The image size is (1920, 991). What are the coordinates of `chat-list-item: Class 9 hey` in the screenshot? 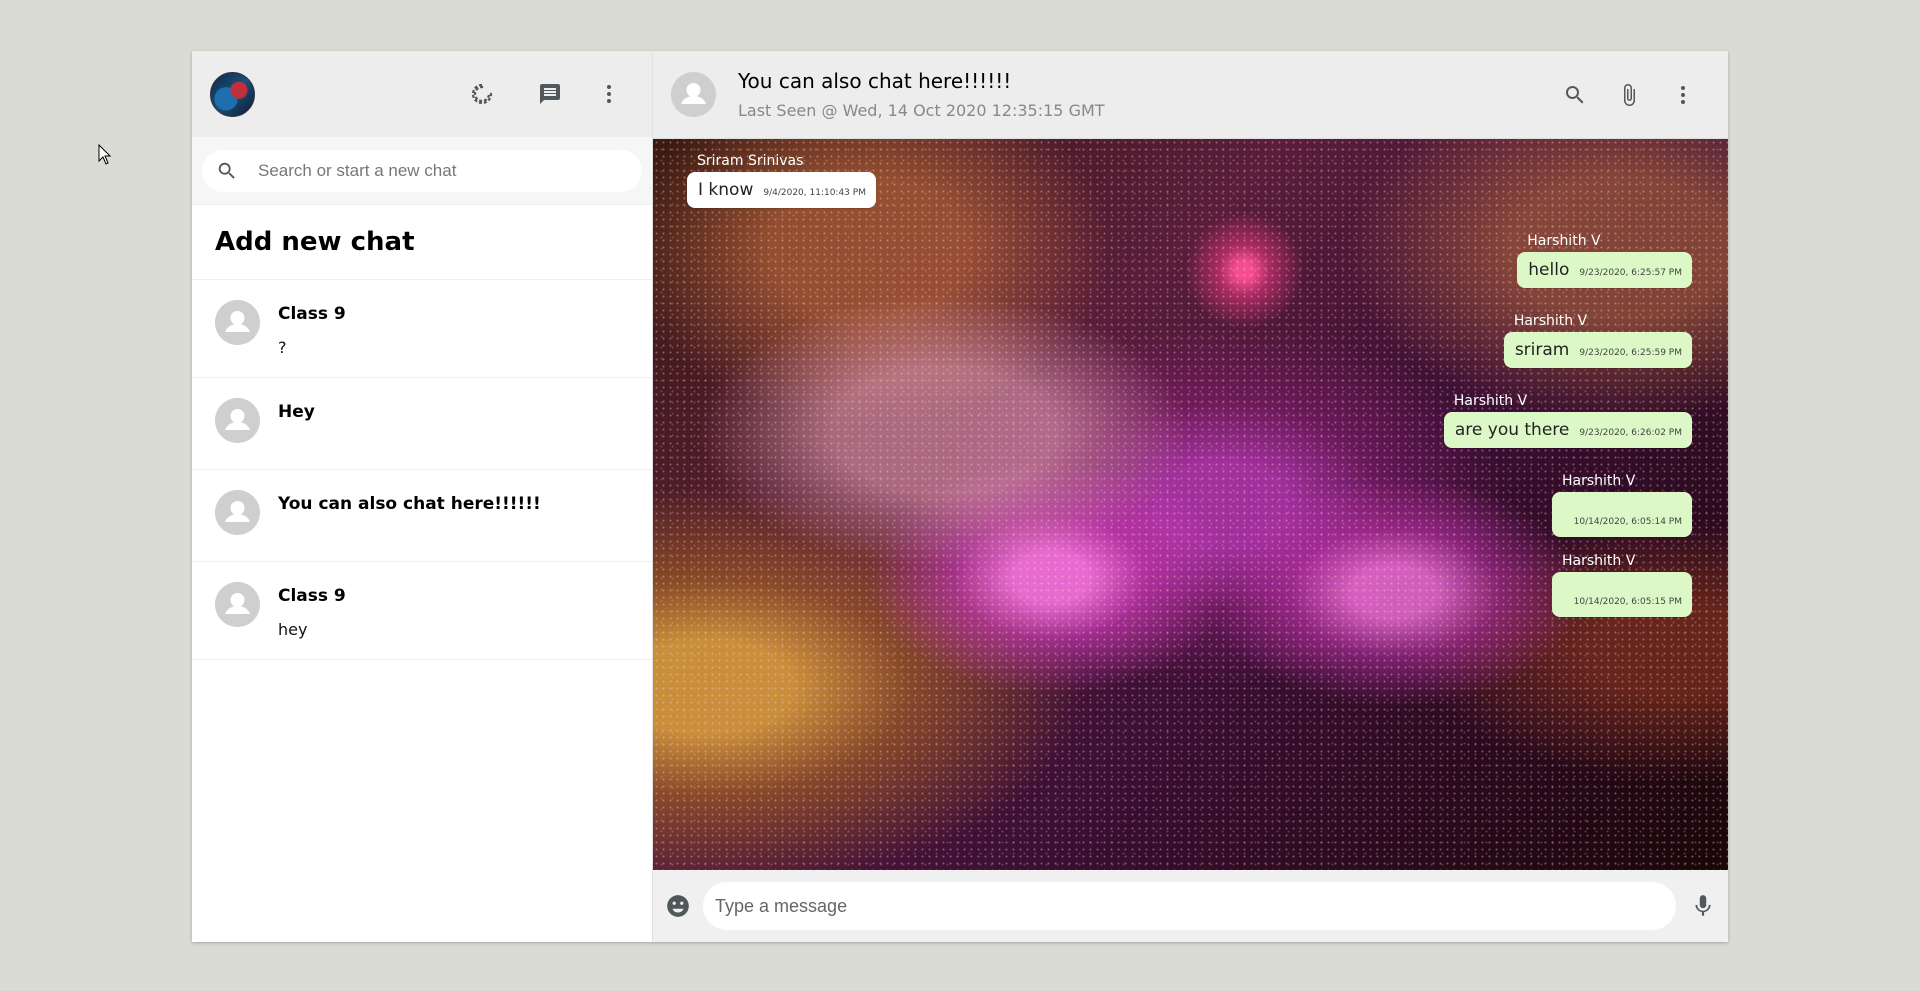 It's located at (422, 611).